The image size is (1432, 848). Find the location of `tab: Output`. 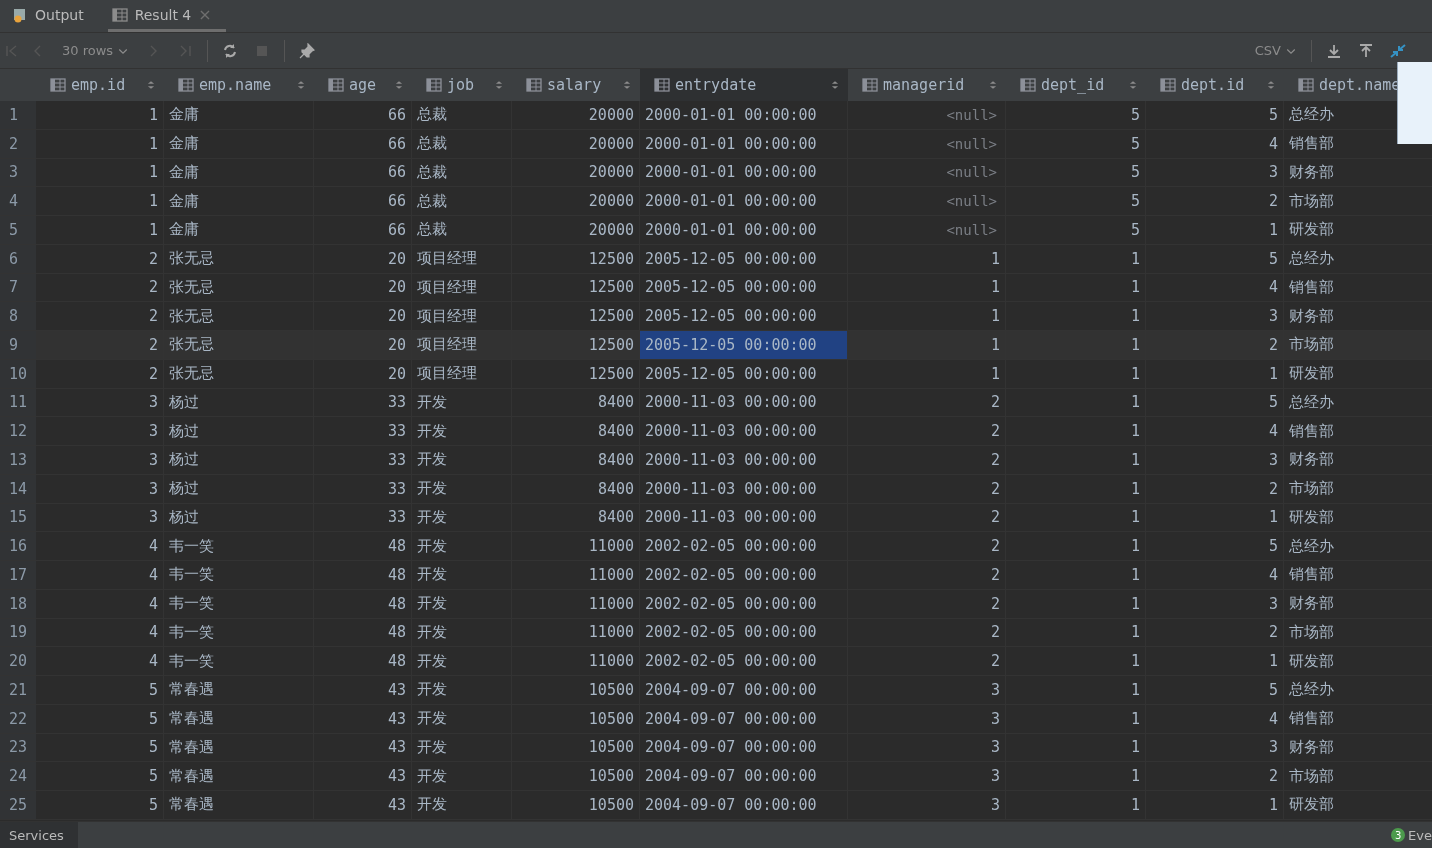

tab: Output is located at coordinates (53, 16).